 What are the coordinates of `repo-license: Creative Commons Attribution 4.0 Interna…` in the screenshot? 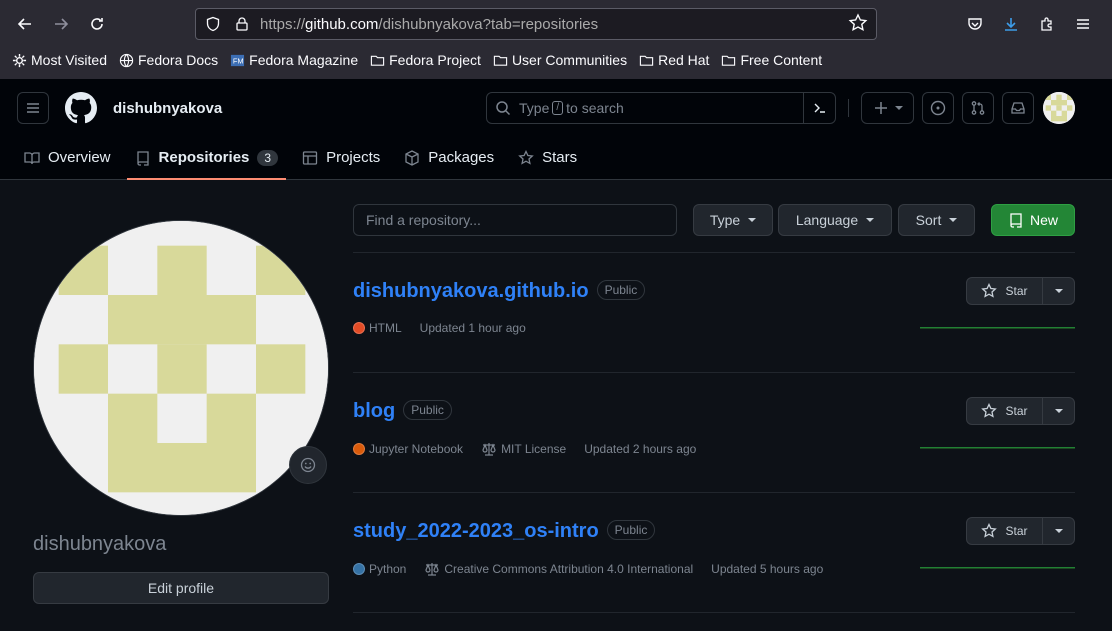 It's located at (558, 569).